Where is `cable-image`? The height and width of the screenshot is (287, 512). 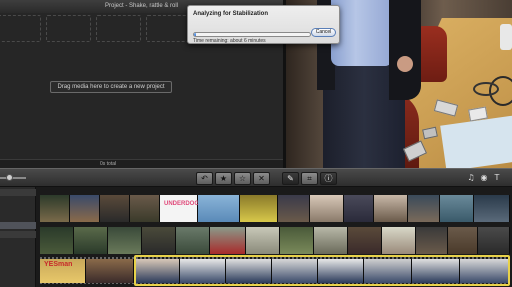
cable-image is located at coordinates (486, 89).